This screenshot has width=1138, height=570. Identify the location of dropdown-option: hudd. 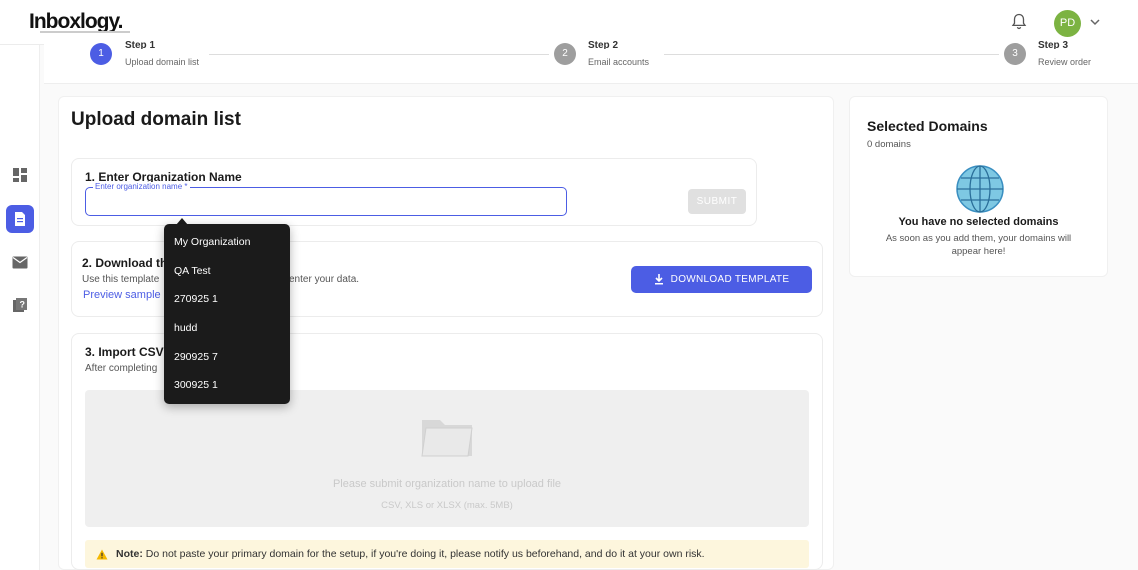
(185, 328).